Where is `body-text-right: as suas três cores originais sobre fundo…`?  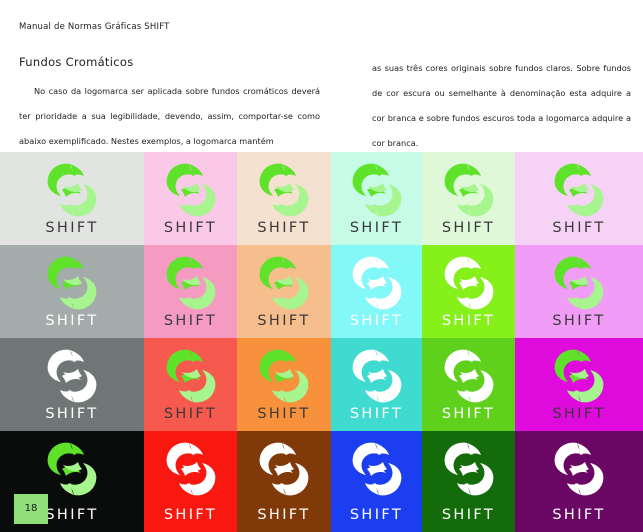 body-text-right: as suas três cores originais sobre fundo… is located at coordinates (501, 105).